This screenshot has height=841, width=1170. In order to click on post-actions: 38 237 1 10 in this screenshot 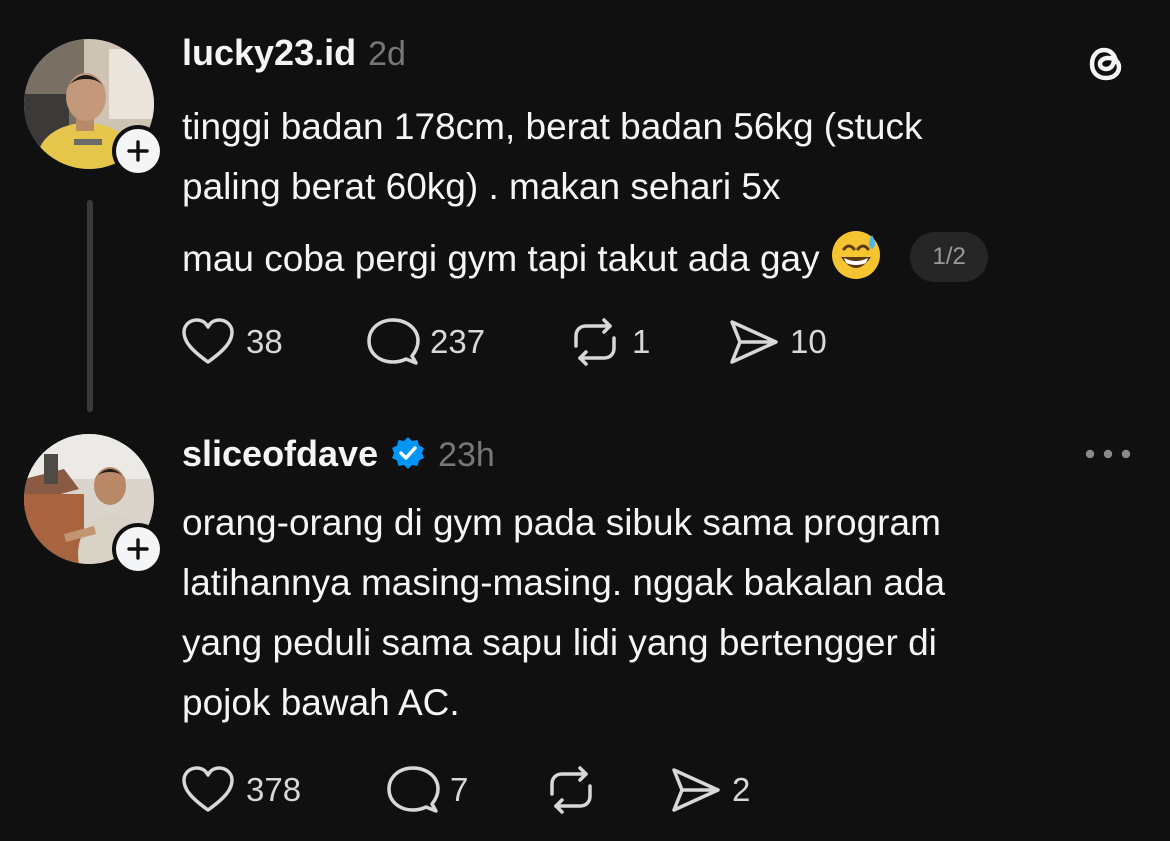, I will do `click(503, 342)`.